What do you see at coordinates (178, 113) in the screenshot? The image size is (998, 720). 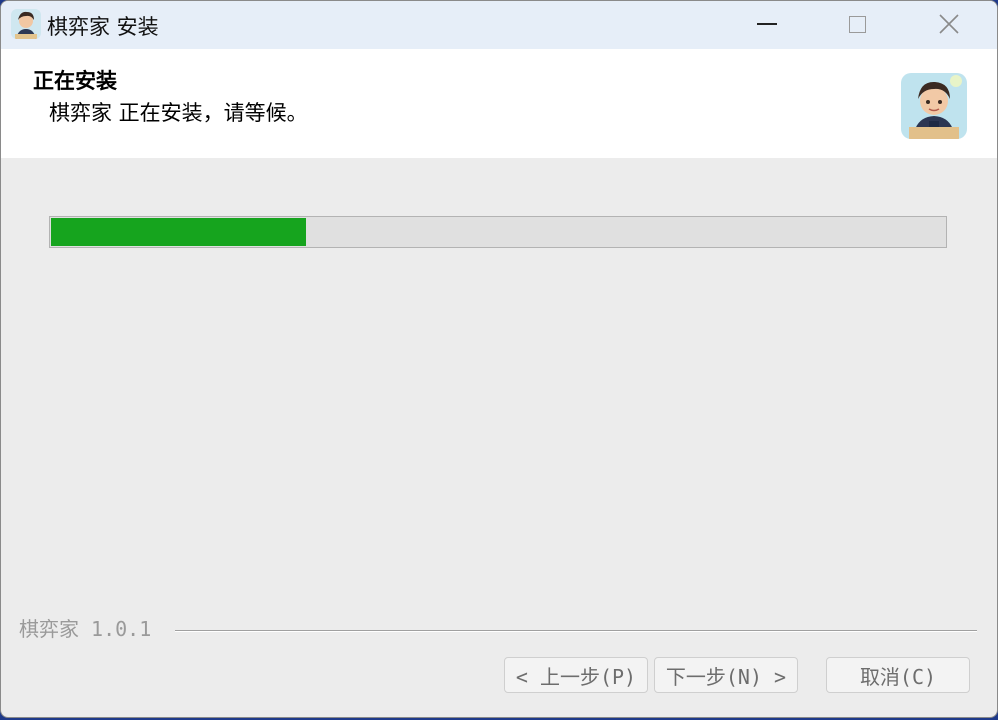 I see `page-subtitle: 棋弈家 正在安装，请等候。` at bounding box center [178, 113].